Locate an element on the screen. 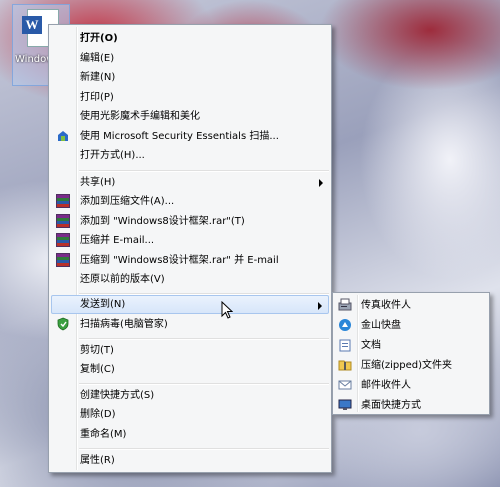 The width and height of the screenshot is (500, 487). mail-icon is located at coordinates (345, 385).